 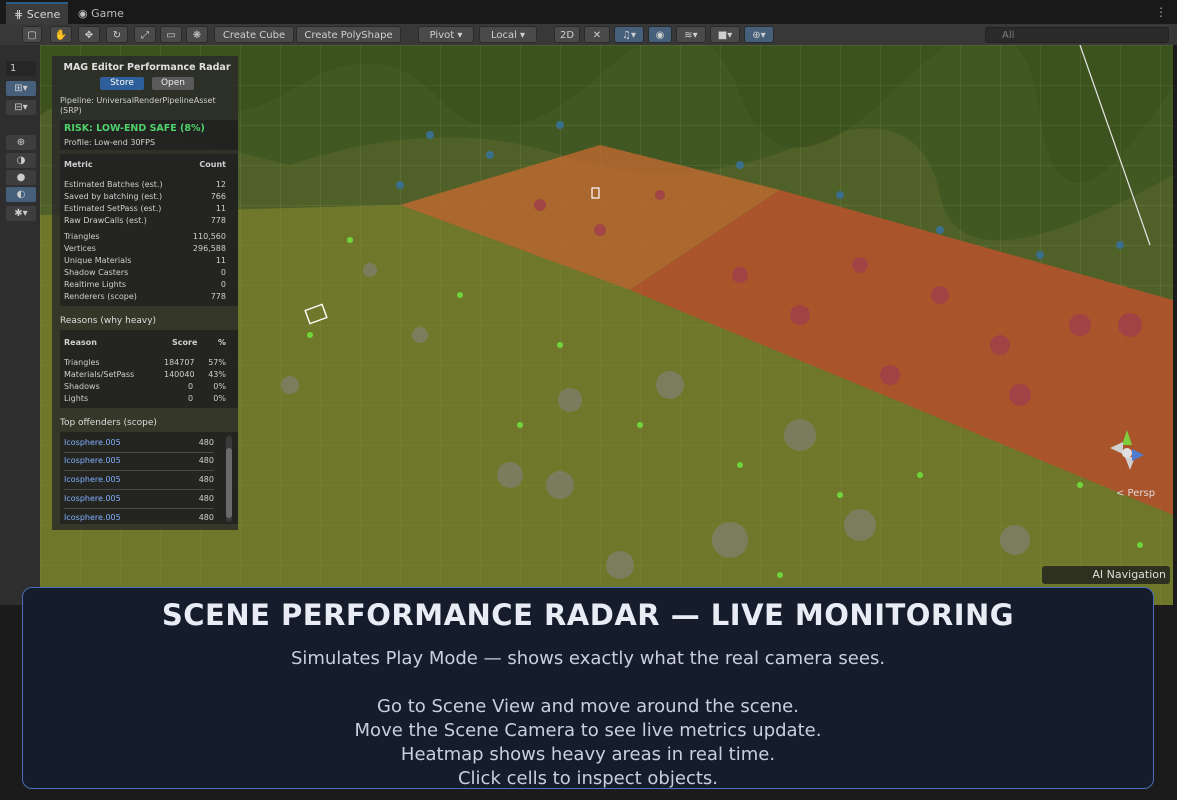 I want to click on create-polyshape-button: Create PolyShape, so click(x=348, y=34).